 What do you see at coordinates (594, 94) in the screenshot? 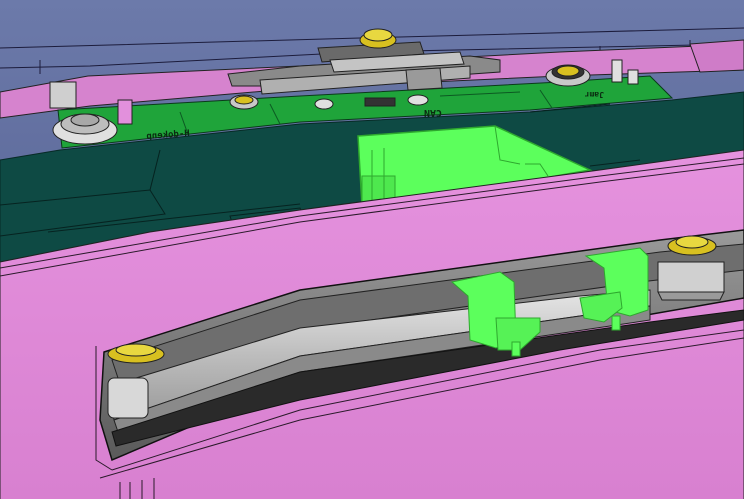
I see `silkscreen-right-label: Jamr` at bounding box center [594, 94].